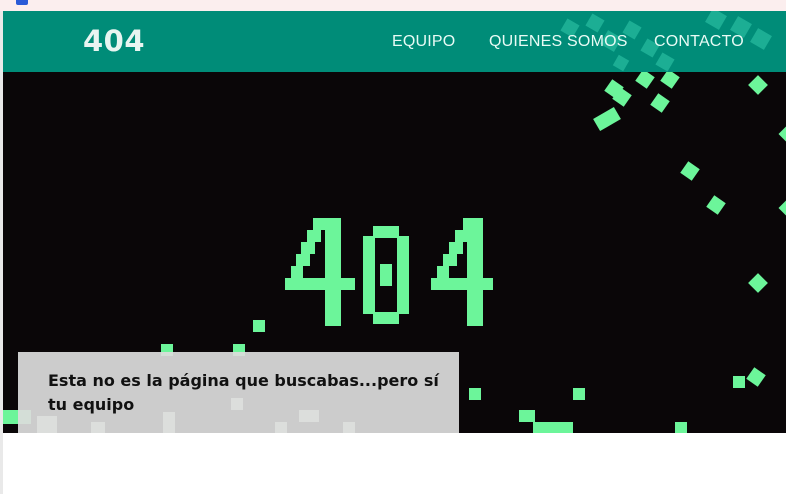  Describe the element at coordinates (393, 5) in the screenshot. I see `browser-tab-strip` at that location.